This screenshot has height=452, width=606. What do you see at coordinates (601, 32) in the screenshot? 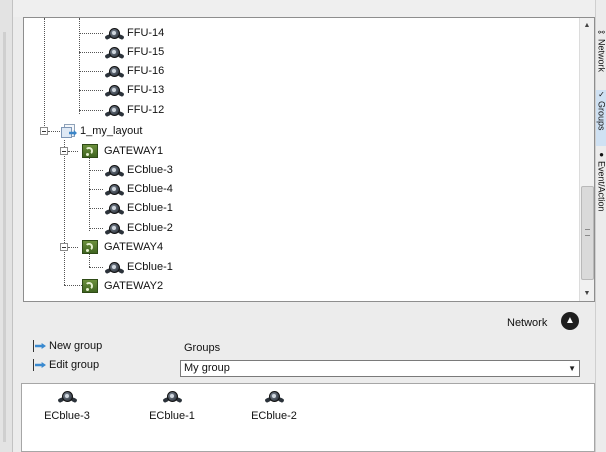
I see `network-icon: ⚯` at bounding box center [601, 32].